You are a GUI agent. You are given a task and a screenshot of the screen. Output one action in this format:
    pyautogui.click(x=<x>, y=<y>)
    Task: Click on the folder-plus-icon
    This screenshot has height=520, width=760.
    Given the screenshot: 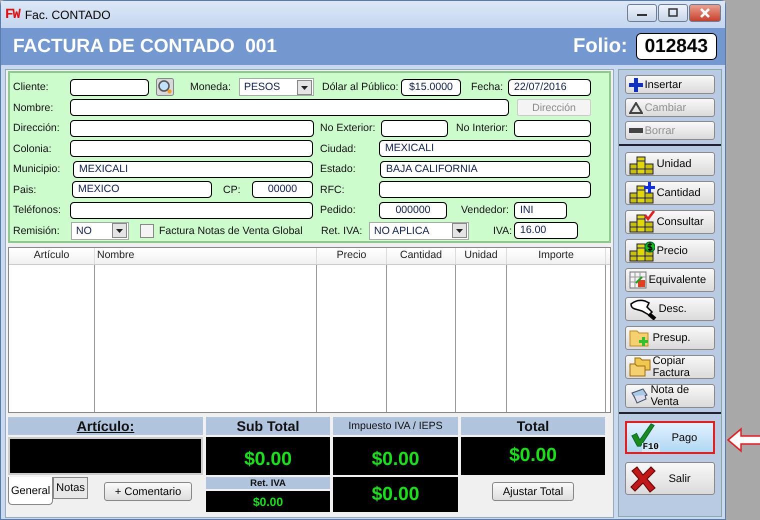 What is the action you would take?
    pyautogui.click(x=639, y=338)
    